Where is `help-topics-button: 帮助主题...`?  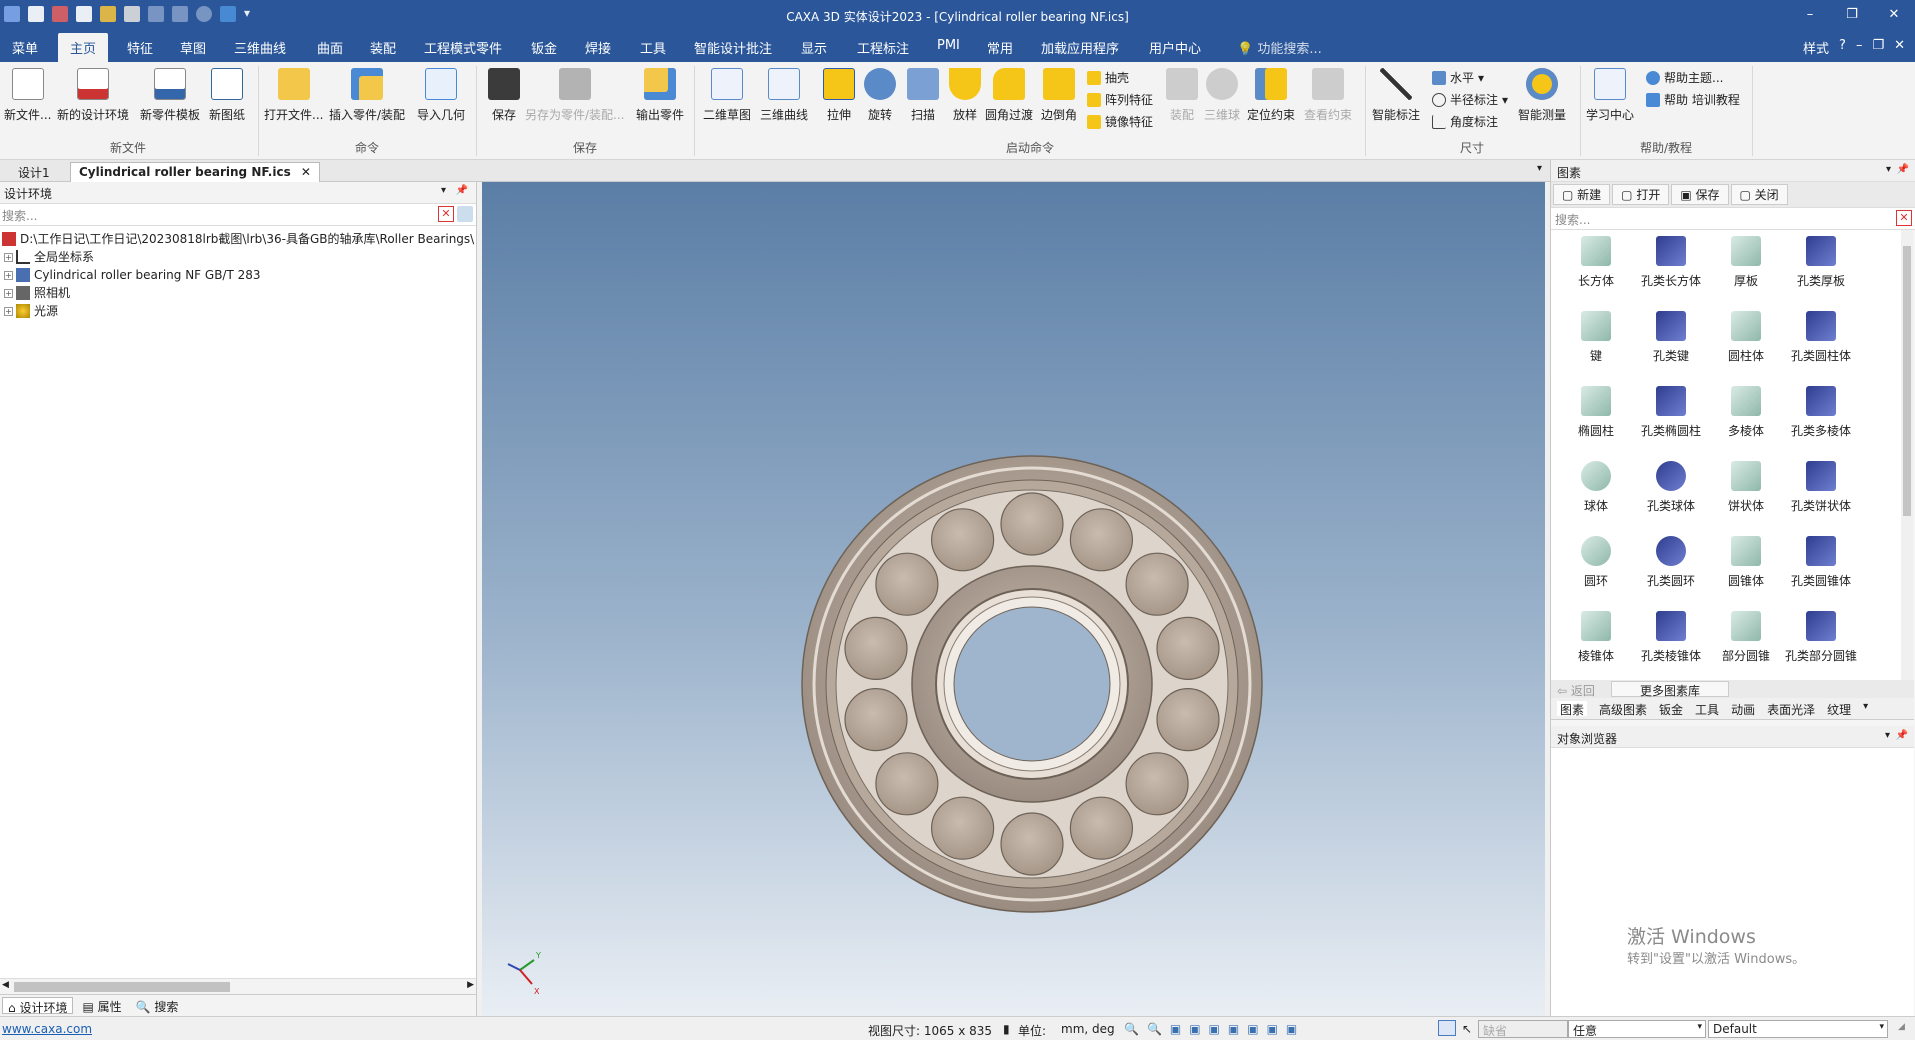 help-topics-button: 帮助主题... is located at coordinates (1684, 77).